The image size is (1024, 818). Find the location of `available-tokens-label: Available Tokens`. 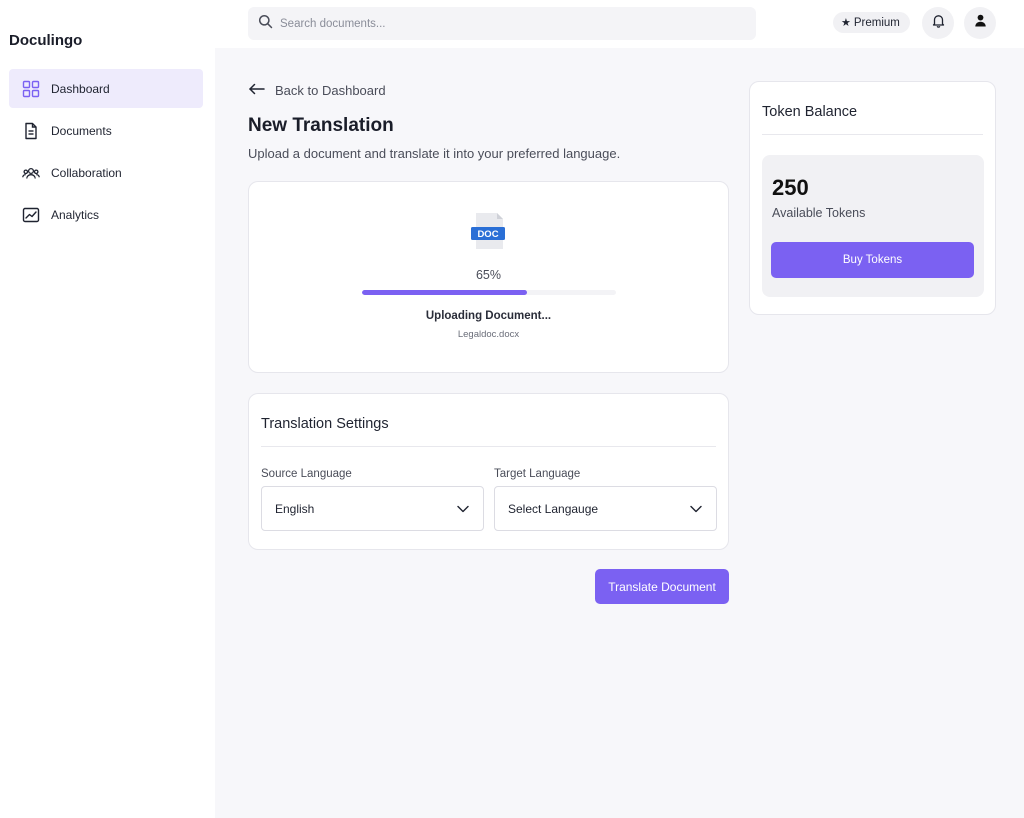

available-tokens-label: Available Tokens is located at coordinates (819, 213).